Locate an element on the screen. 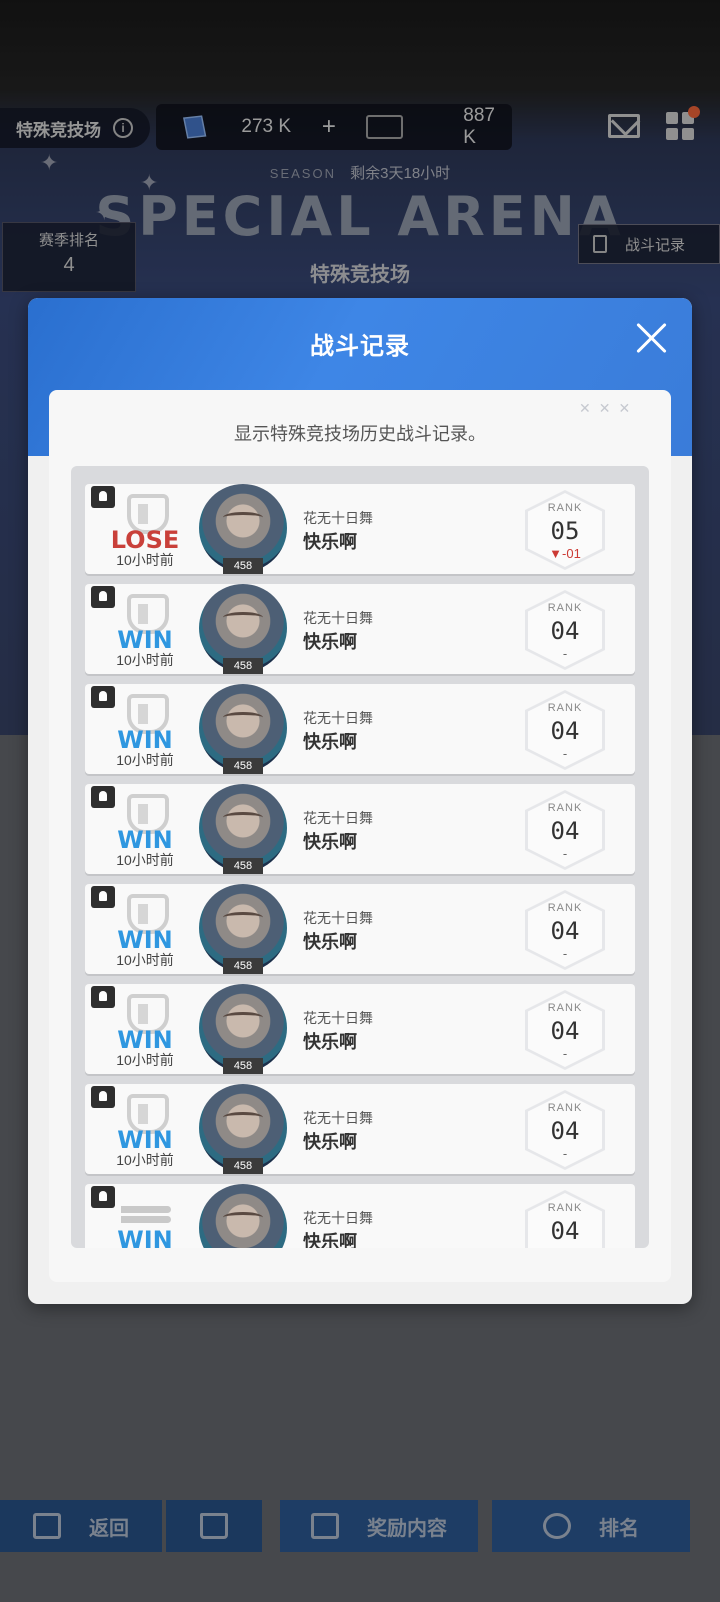 This screenshot has height=1602, width=720. close-icon is located at coordinates (652, 338).